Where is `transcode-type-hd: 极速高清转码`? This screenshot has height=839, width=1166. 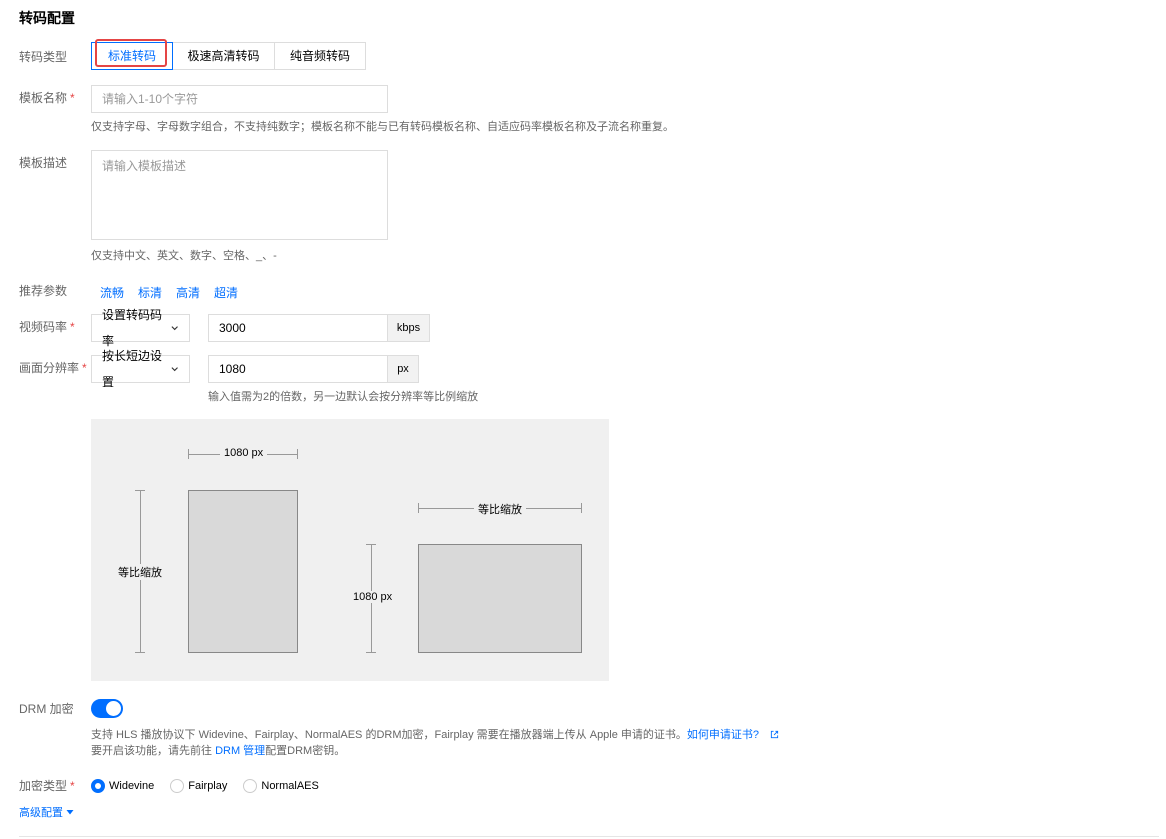
transcode-type-hd: 极速高清转码 is located at coordinates (224, 56).